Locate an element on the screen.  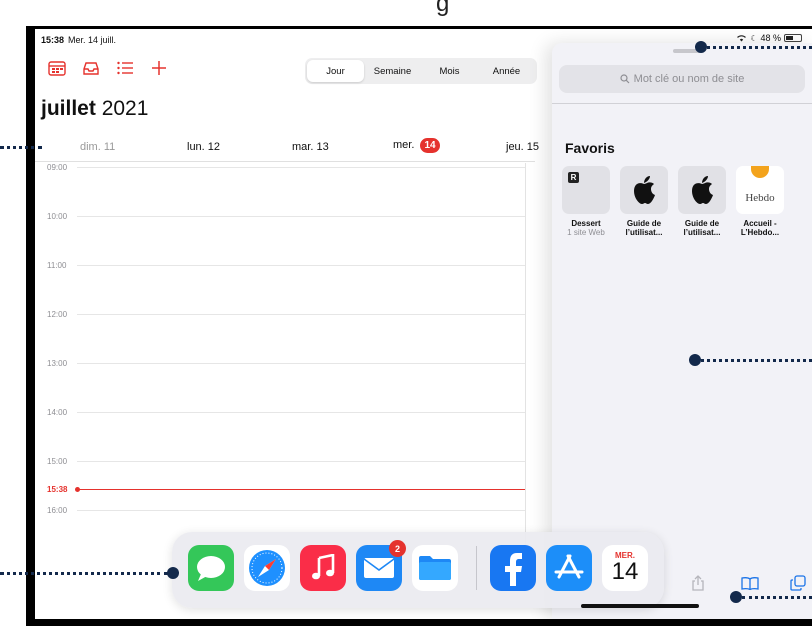
status-time: 15:38 is located at coordinates (53, 40).